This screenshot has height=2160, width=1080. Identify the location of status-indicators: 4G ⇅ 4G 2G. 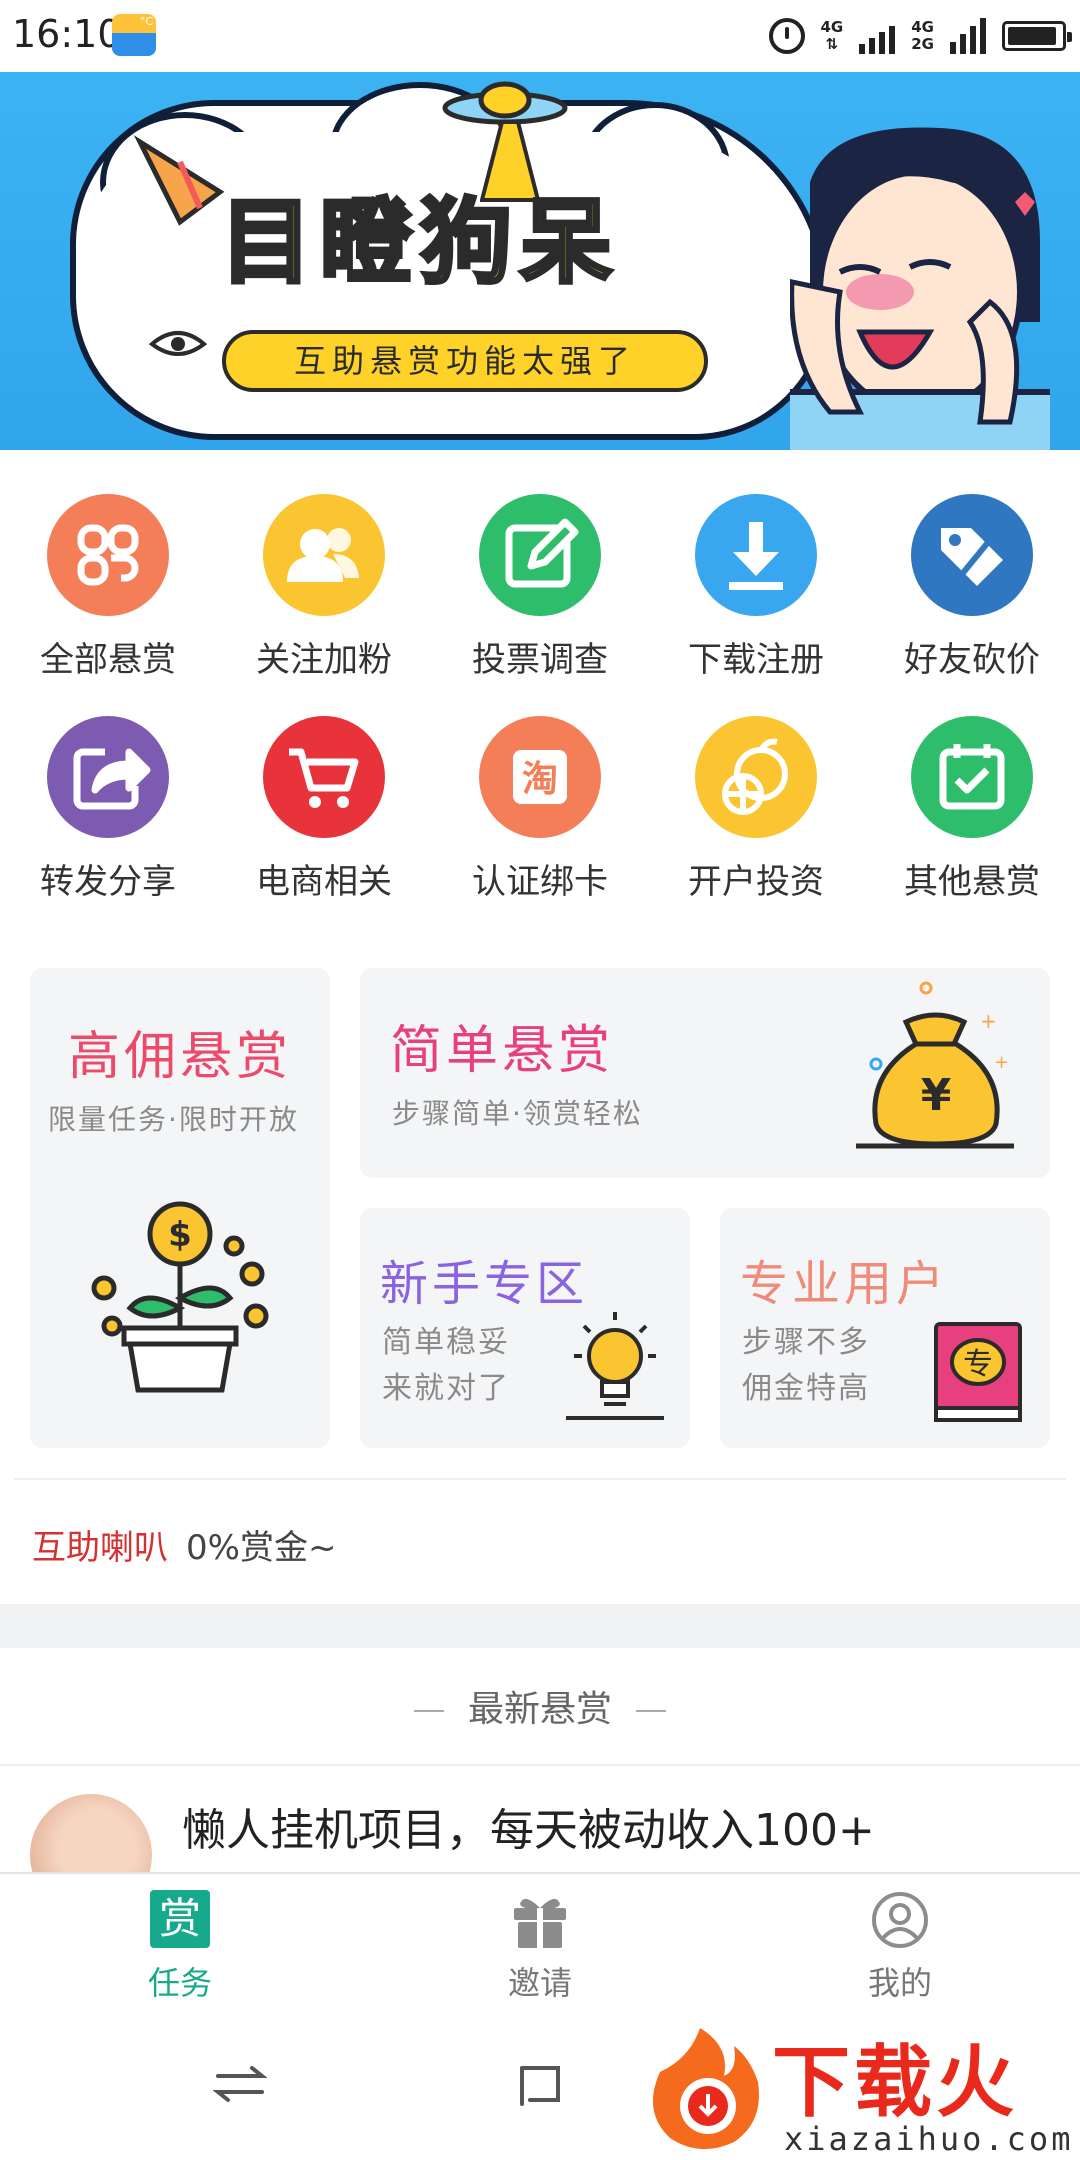
(920, 36).